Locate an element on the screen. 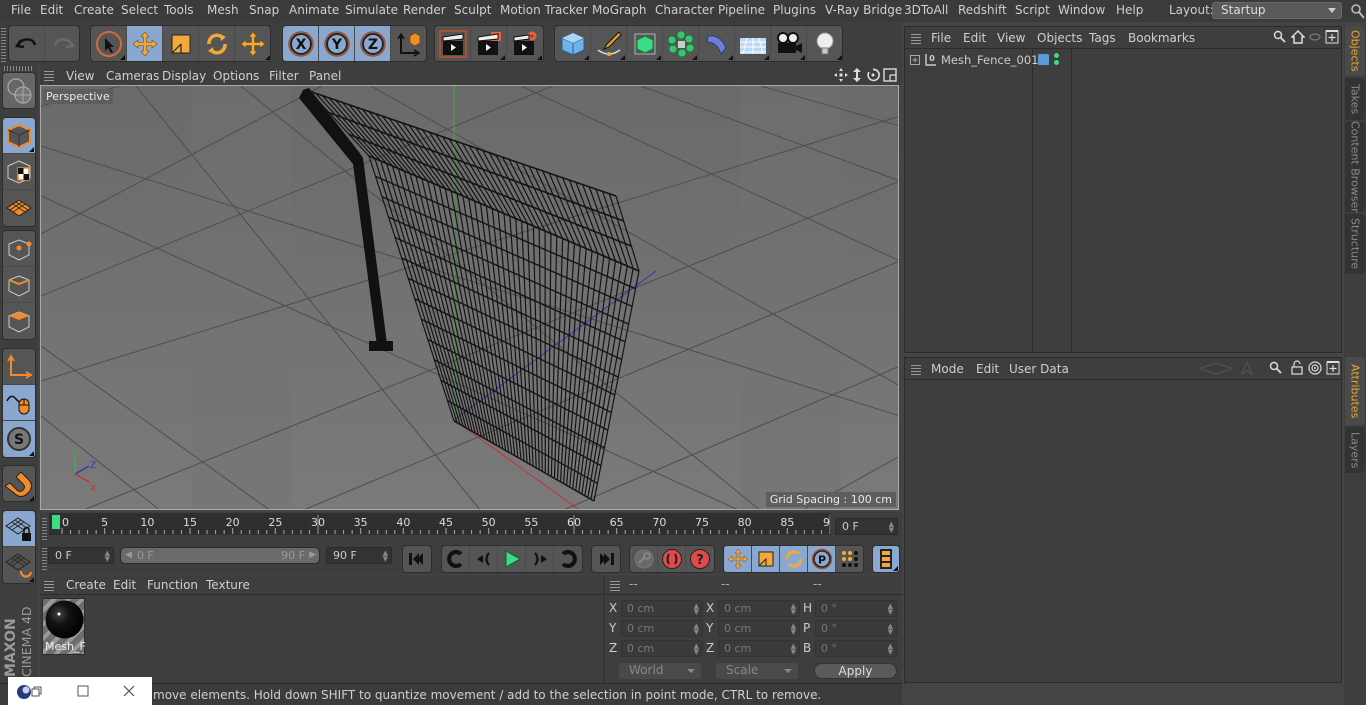 Image resolution: width=1366 pixels, height=705 pixels. menu-simulate: Simulate is located at coordinates (371, 10).